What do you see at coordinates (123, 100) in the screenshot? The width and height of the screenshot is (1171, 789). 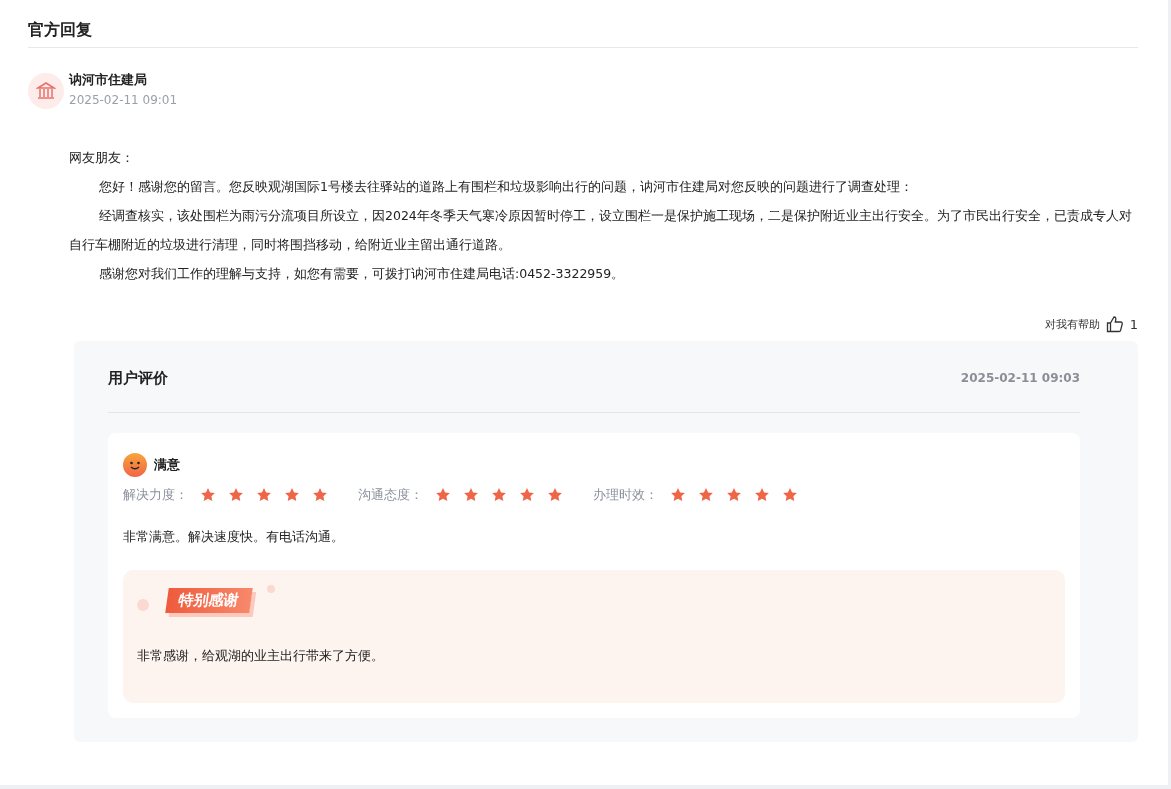 I see `reply-time: 2025-02-11 09:01` at bounding box center [123, 100].